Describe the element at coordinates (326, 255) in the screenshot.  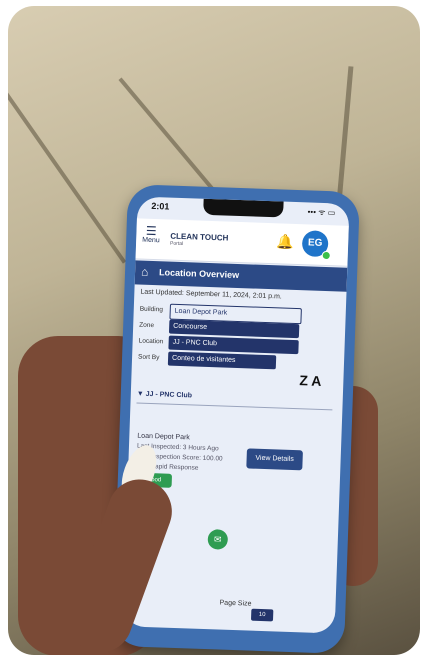
I see `online-status-dot` at that location.